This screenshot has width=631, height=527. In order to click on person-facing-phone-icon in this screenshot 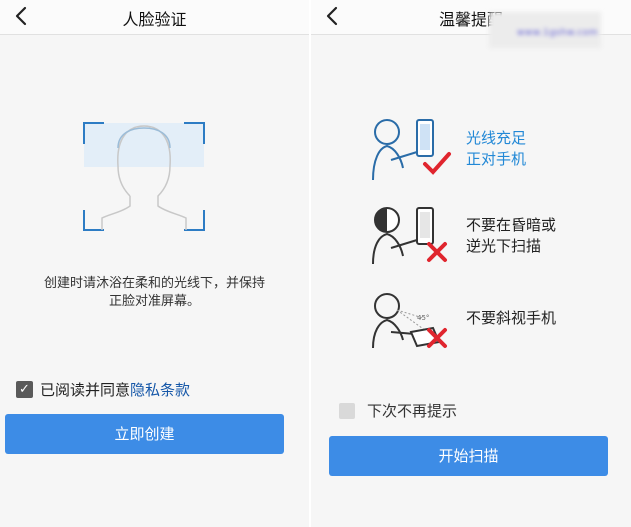, I will do `click(411, 150)`.